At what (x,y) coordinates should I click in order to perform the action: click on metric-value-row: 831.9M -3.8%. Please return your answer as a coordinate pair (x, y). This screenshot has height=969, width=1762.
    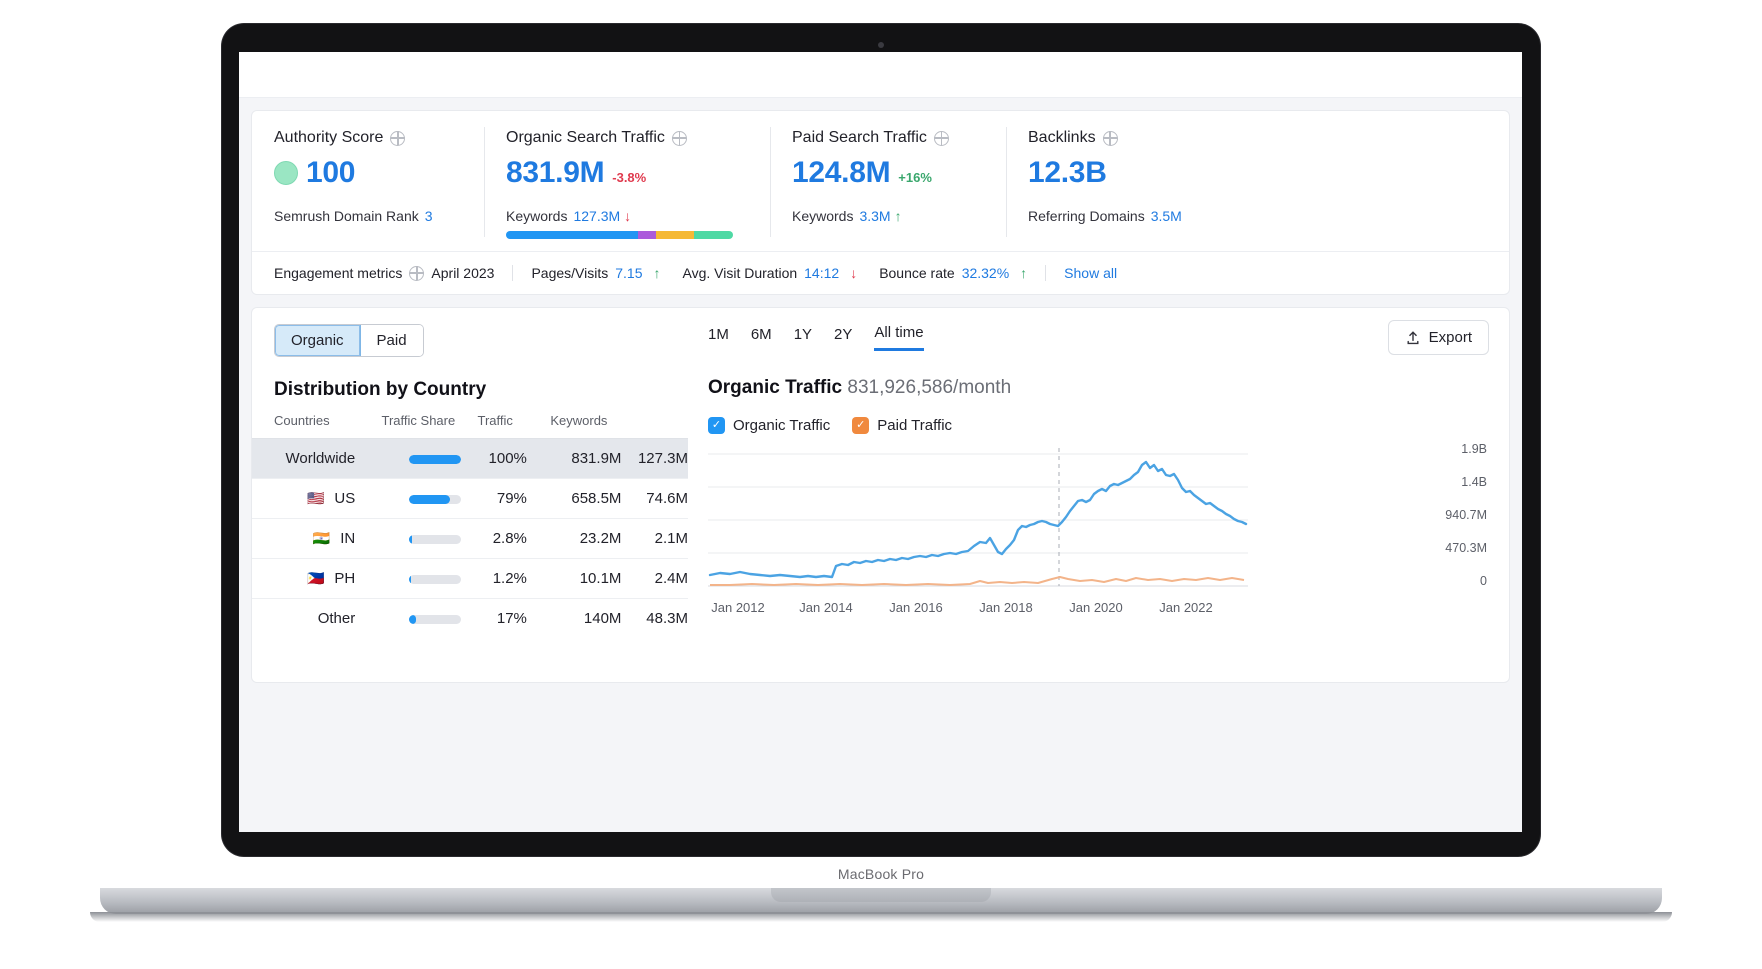
    Looking at the image, I should click on (627, 173).